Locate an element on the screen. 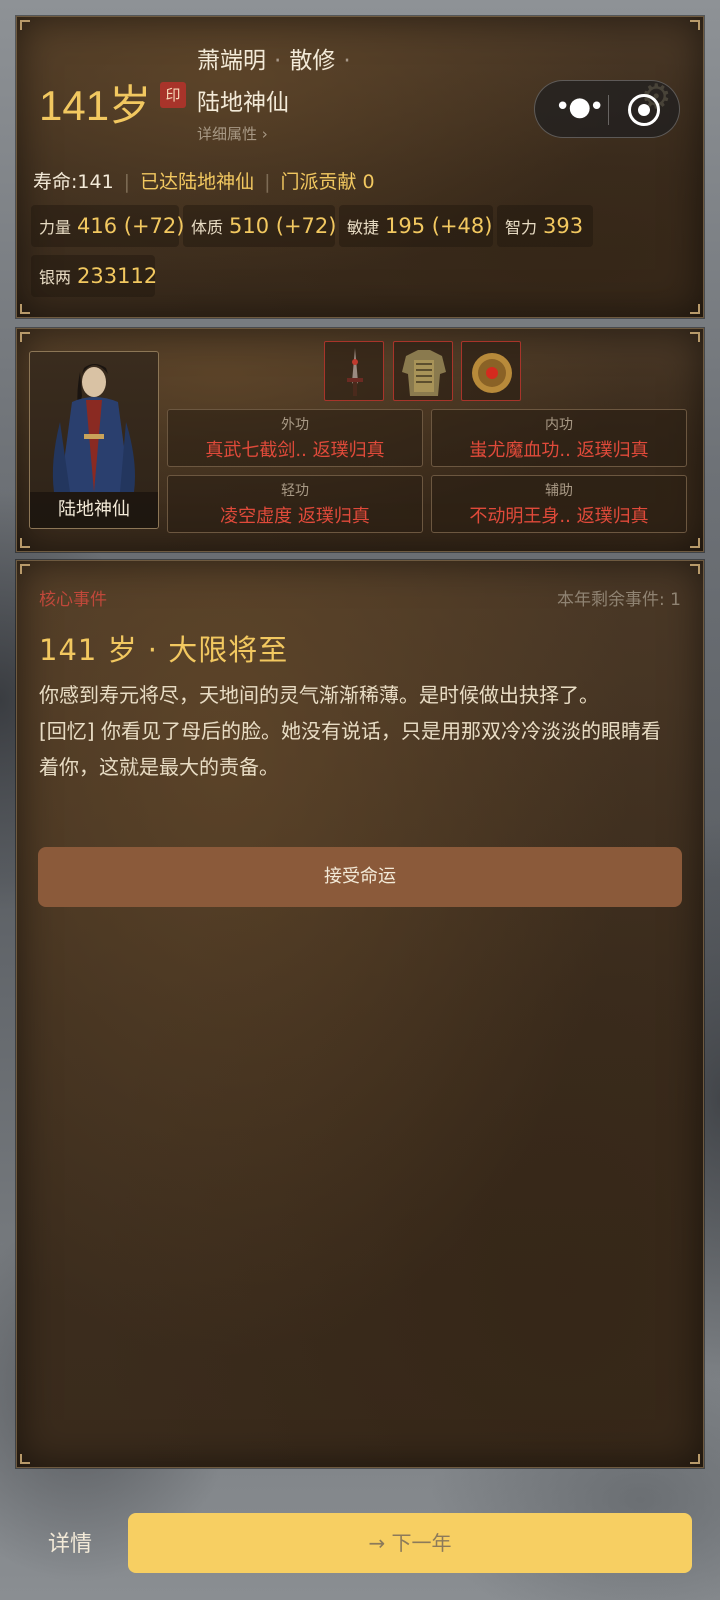  amulet-icon is located at coordinates (492, 373).